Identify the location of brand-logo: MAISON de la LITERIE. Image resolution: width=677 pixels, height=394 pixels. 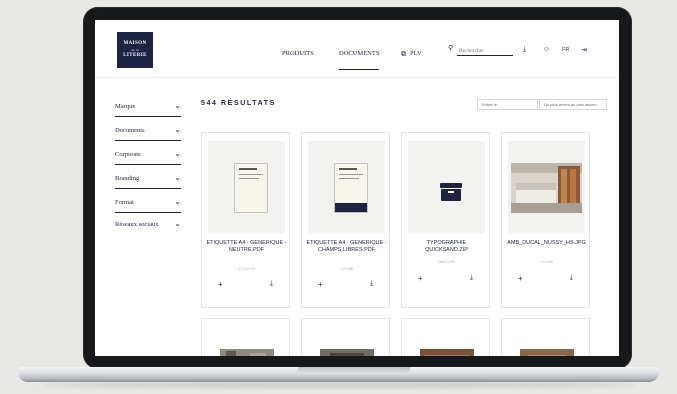
(135, 50).